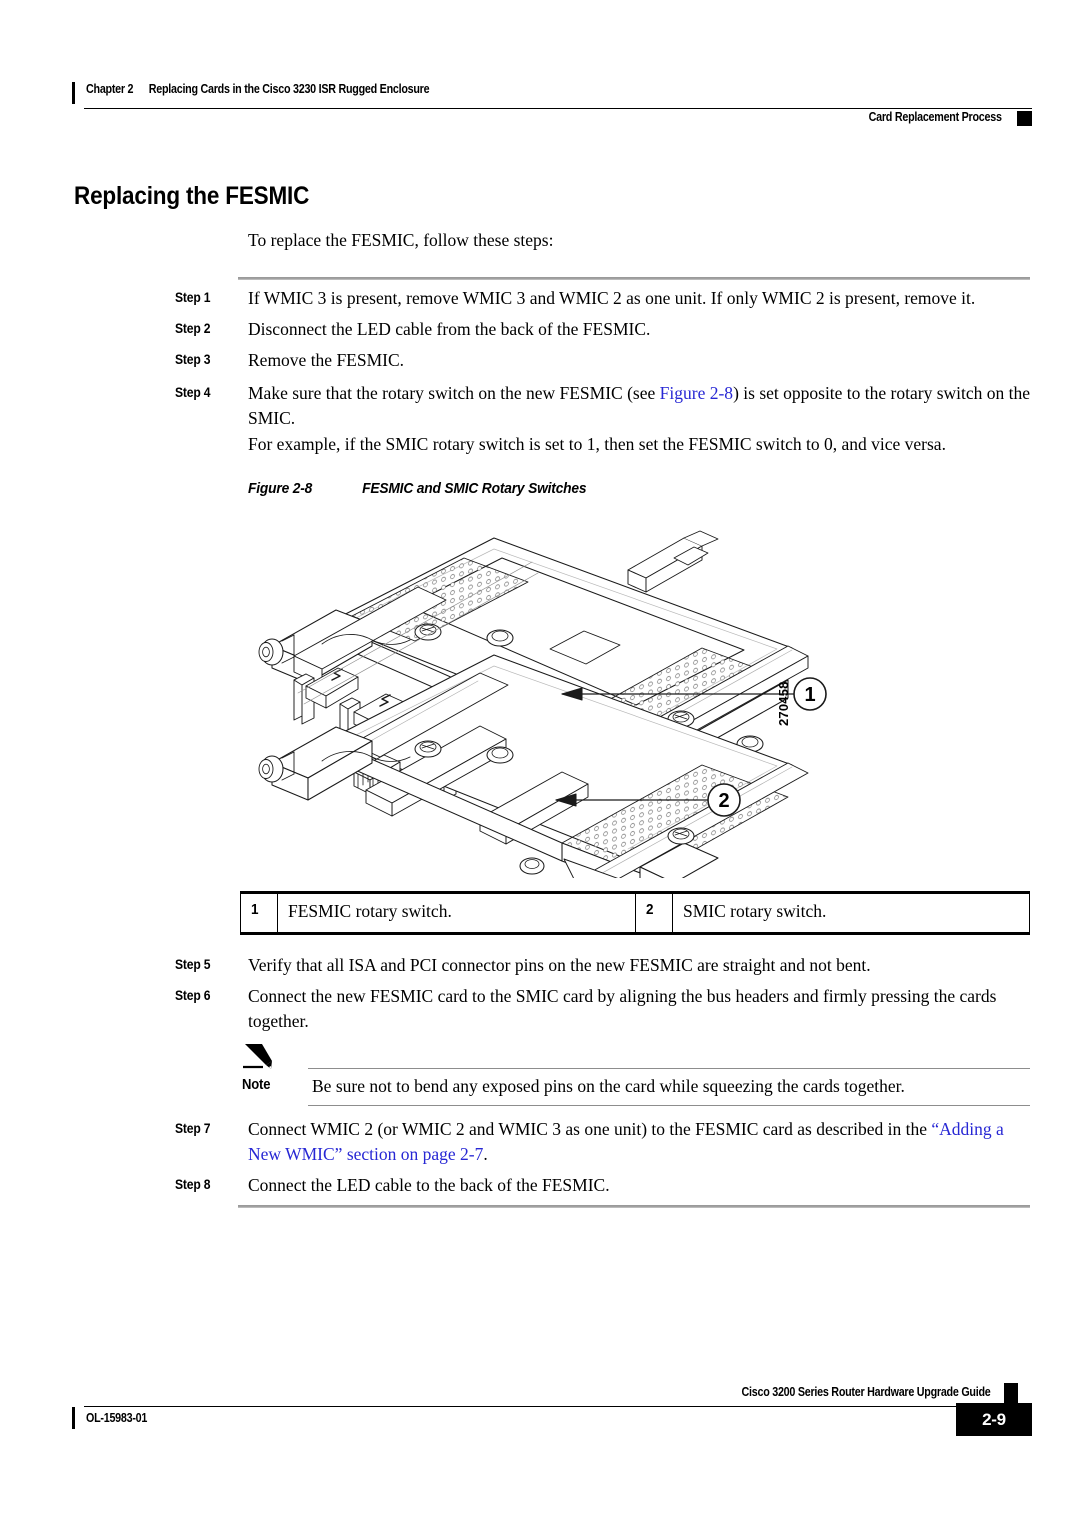 The image size is (1080, 1528). Describe the element at coordinates (755, 910) in the screenshot. I see `legend-text: SMIC rotary switch.` at that location.